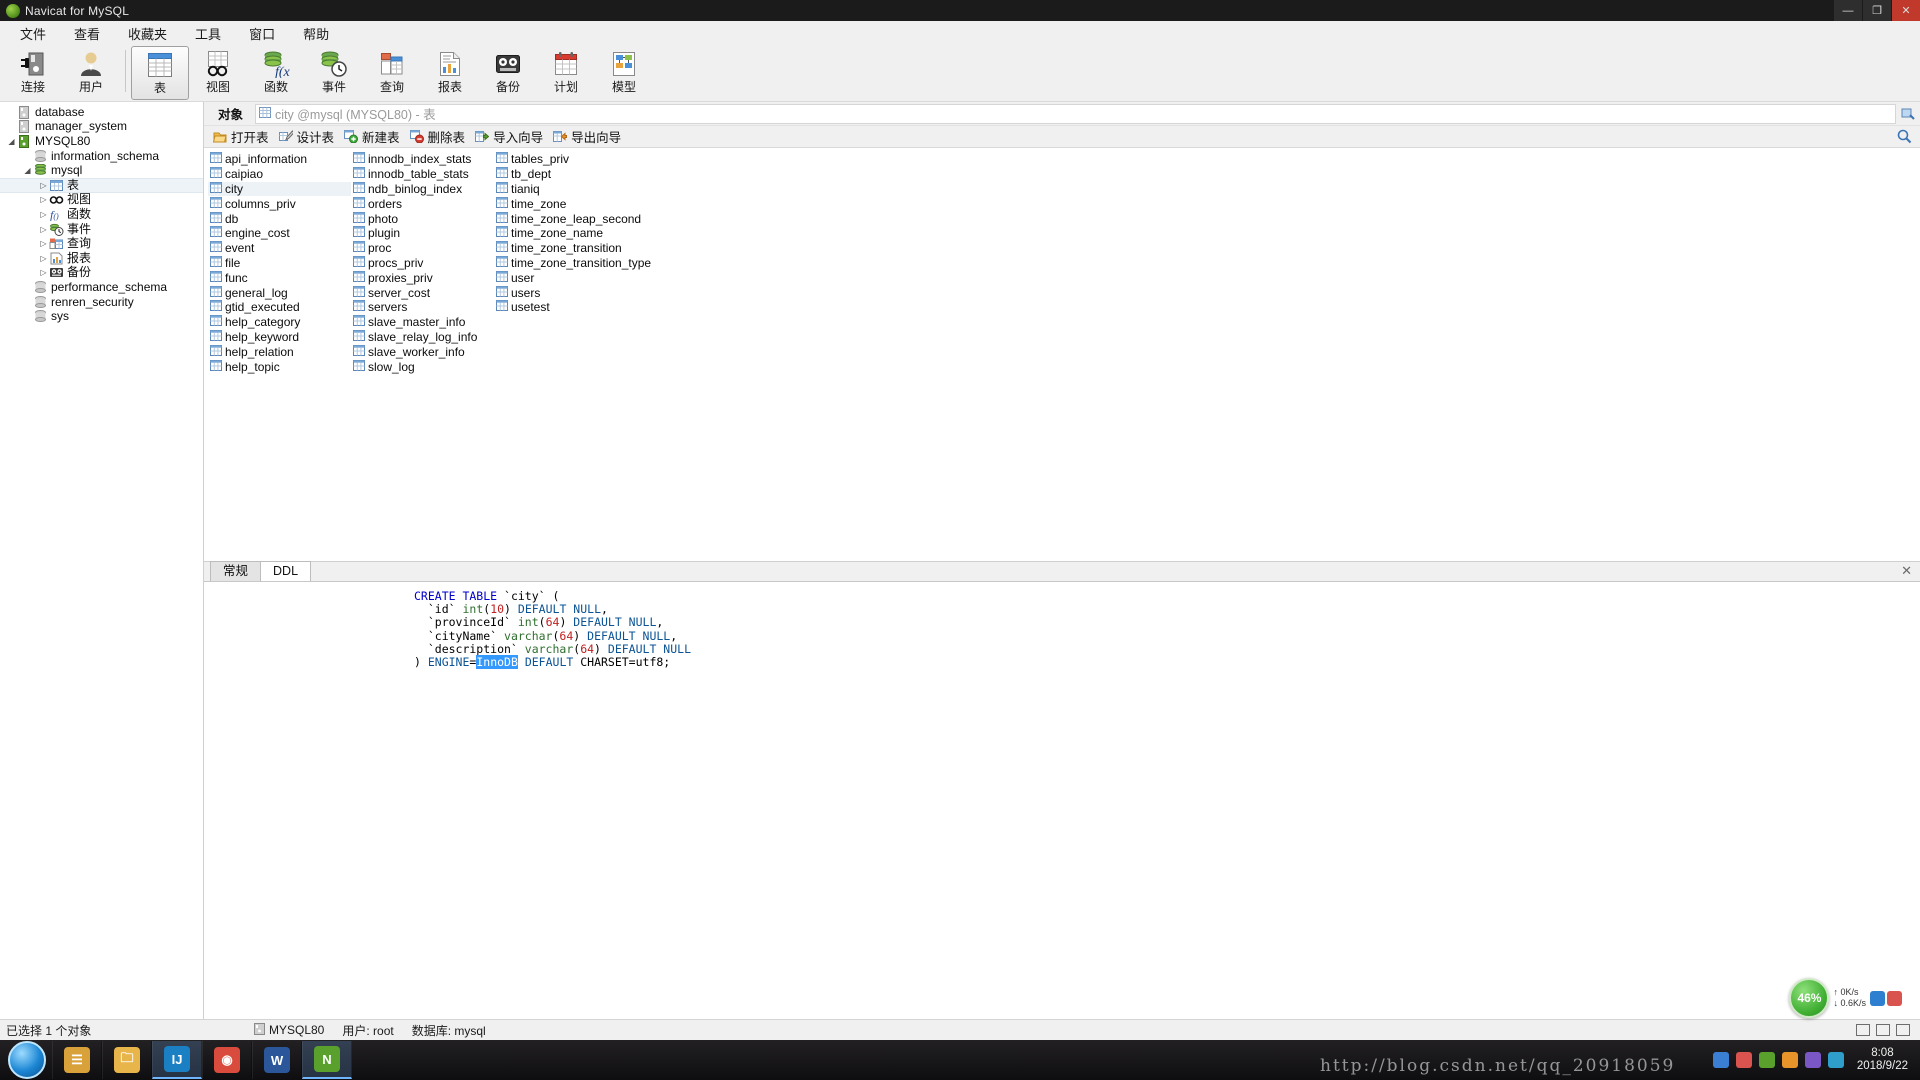 This screenshot has height=1080, width=1920. Describe the element at coordinates (1863, 1030) in the screenshot. I see `grid-view-toggle` at that location.